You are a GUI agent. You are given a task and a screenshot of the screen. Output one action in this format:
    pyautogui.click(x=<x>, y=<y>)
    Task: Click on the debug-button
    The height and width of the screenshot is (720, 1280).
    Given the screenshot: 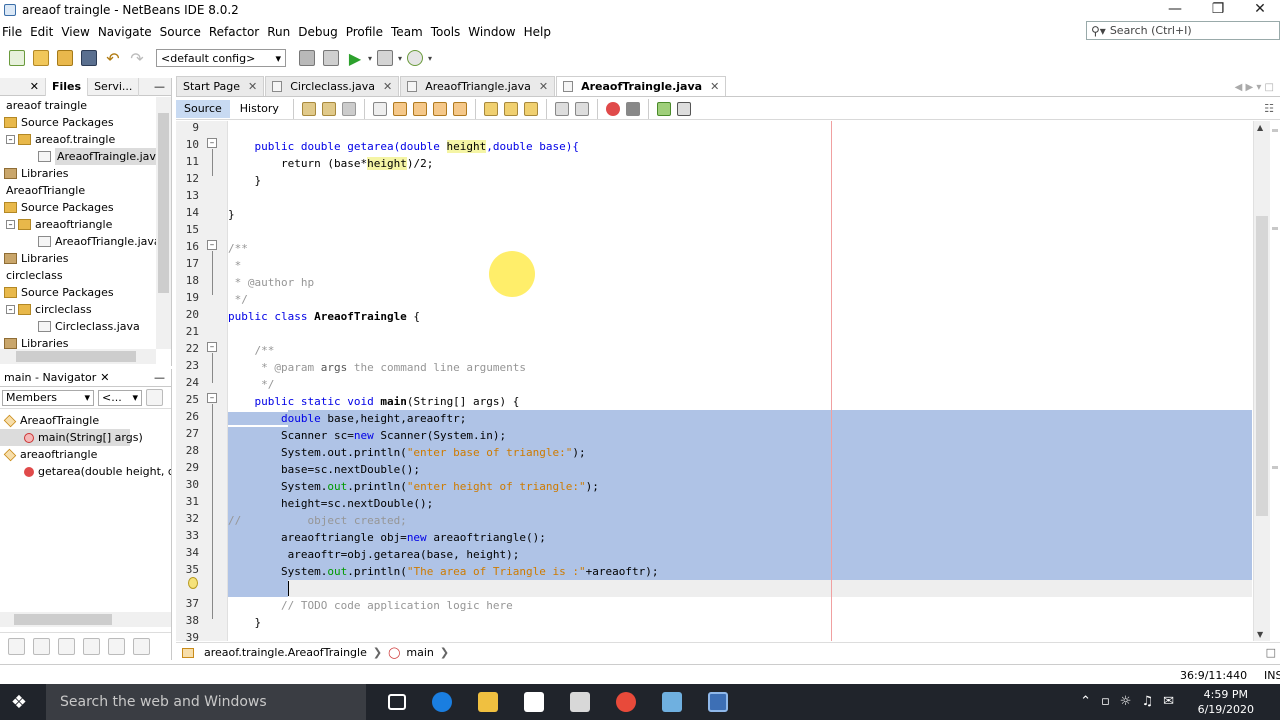 What is the action you would take?
    pyautogui.click(x=385, y=58)
    